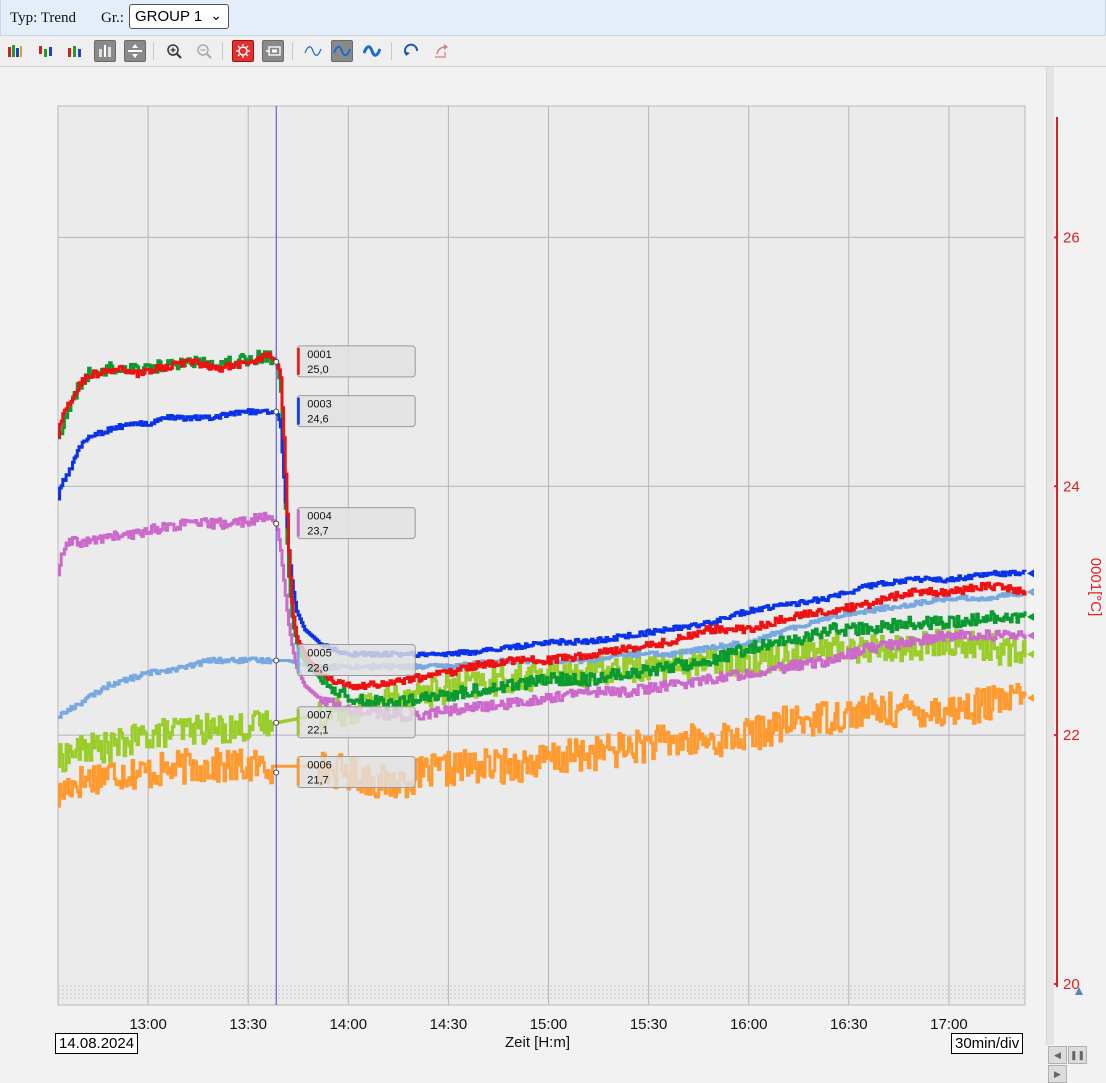 This screenshot has width=1106, height=1083. I want to click on toolbar, so click(553, 51).